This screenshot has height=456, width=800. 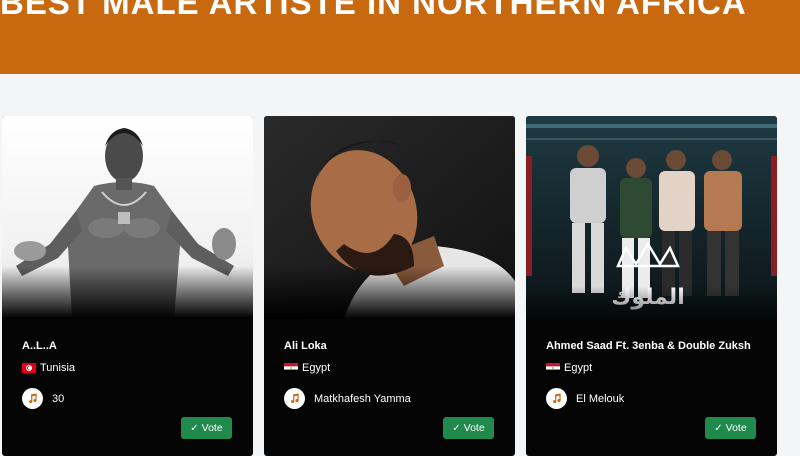 What do you see at coordinates (362, 398) in the screenshot?
I see `song-title: Matkhafesh Yamma` at bounding box center [362, 398].